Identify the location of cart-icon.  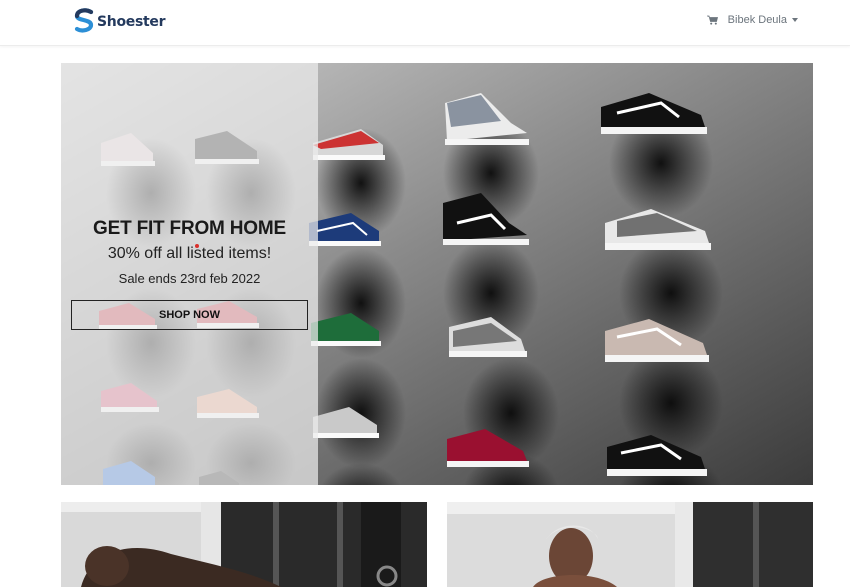
(712, 20).